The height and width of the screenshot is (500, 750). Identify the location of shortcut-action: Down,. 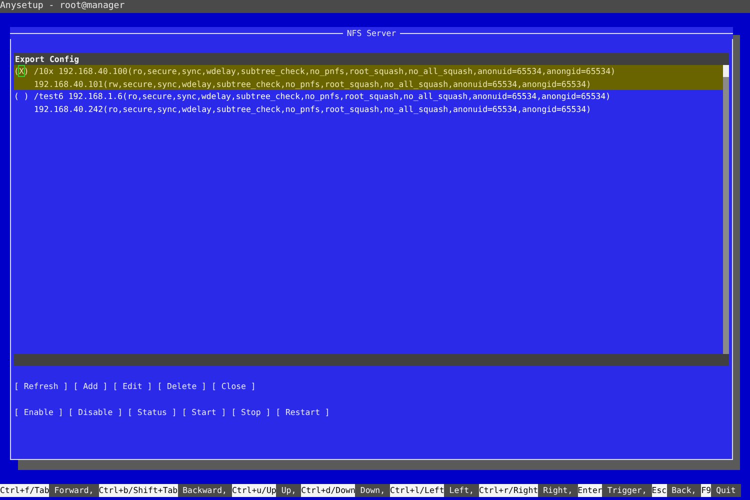
(372, 490).